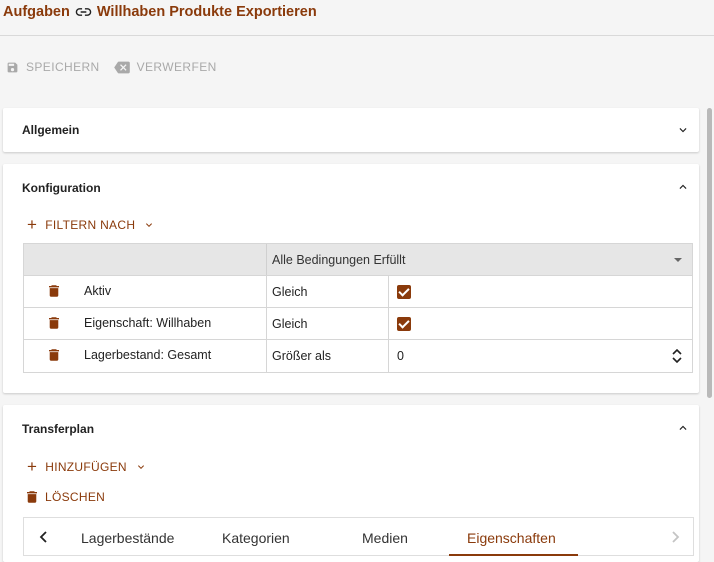 This screenshot has height=562, width=714. What do you see at coordinates (511, 538) in the screenshot?
I see `tab-eigenschaften: Eigenschaften` at bounding box center [511, 538].